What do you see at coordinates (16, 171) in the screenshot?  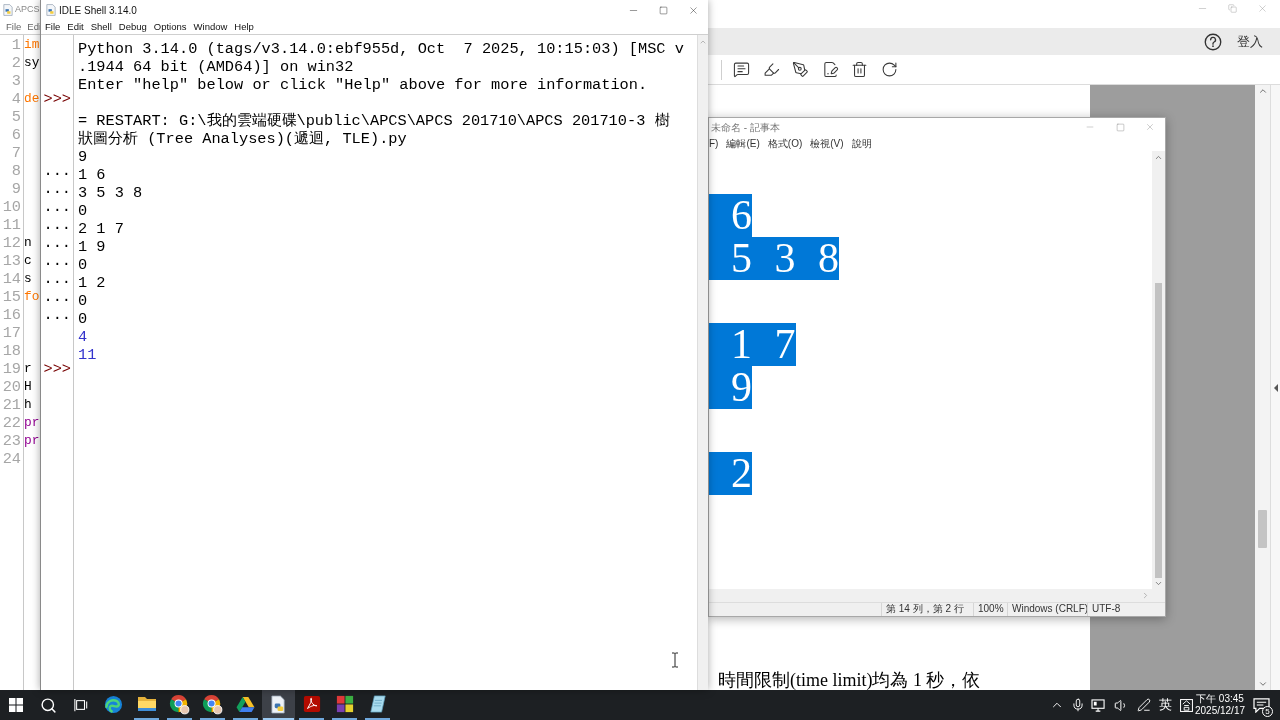 I see `line-number: 8` at bounding box center [16, 171].